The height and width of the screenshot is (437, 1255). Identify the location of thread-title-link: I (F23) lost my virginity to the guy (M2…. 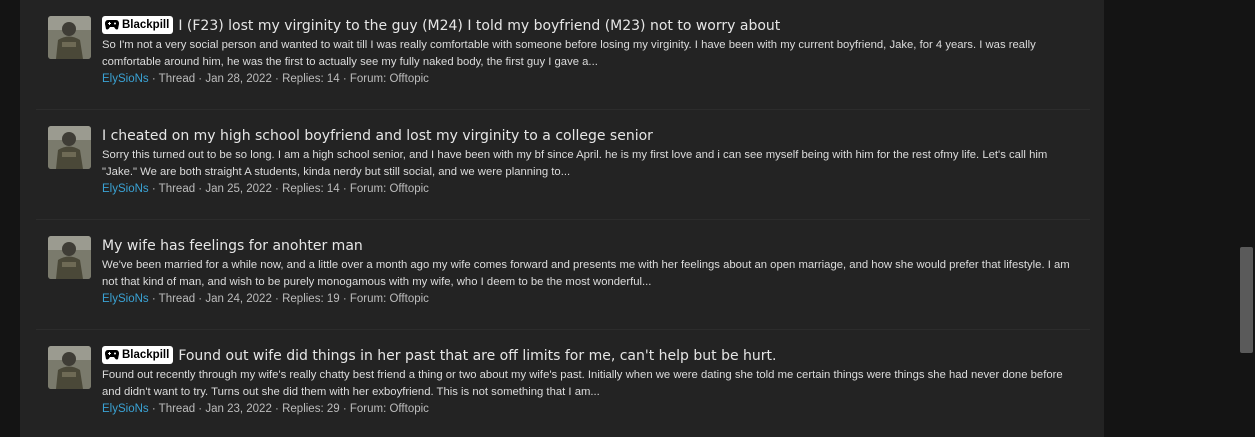
(479, 26).